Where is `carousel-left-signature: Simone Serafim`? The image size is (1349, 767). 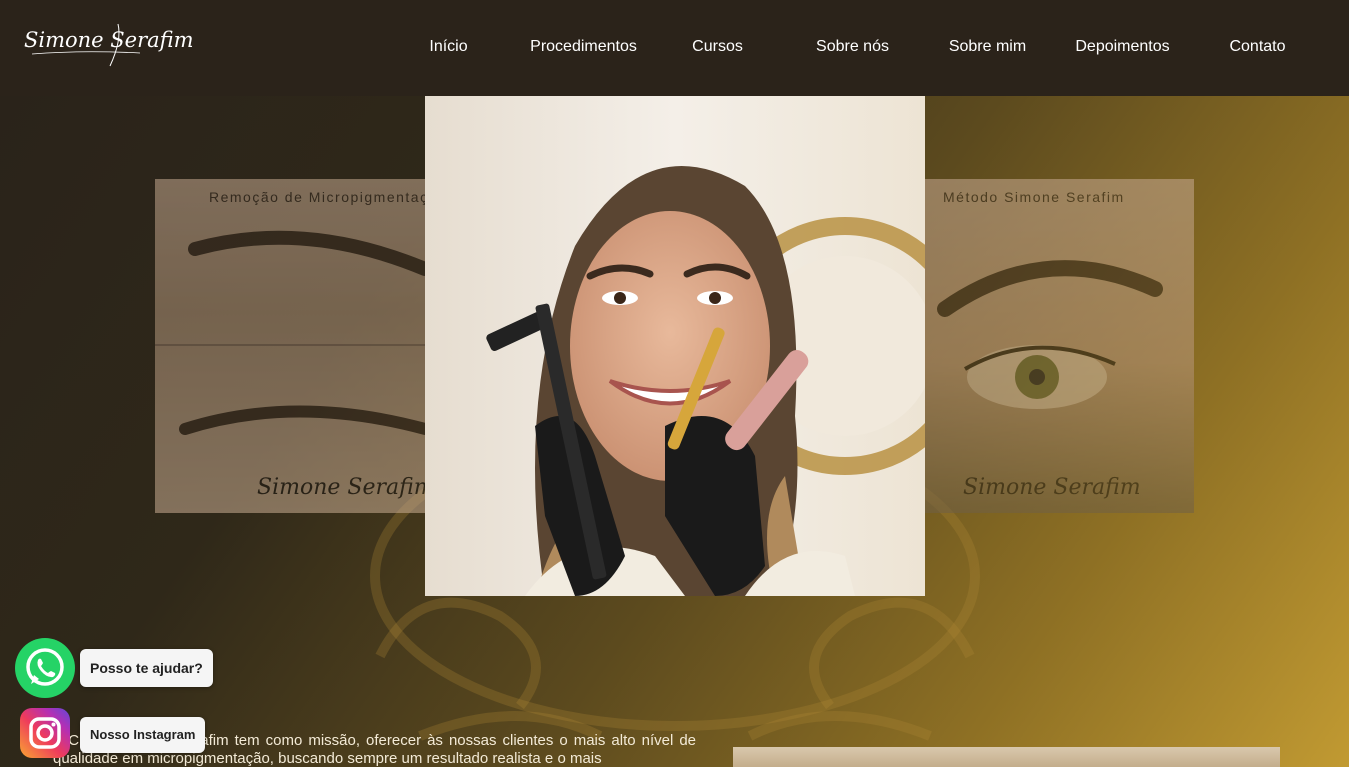 carousel-left-signature: Simone Serafim is located at coordinates (341, 487).